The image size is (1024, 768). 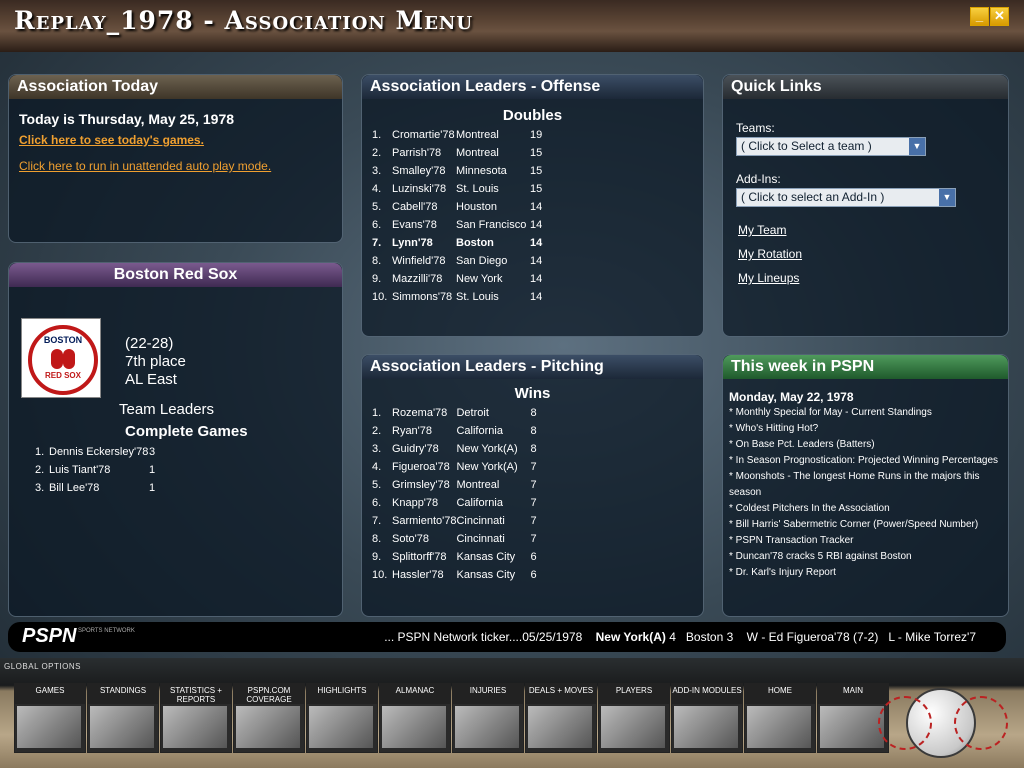 What do you see at coordinates (457, 225) in the screenshot?
I see `leader-row: 6. Evans'78 San Francisco 14` at bounding box center [457, 225].